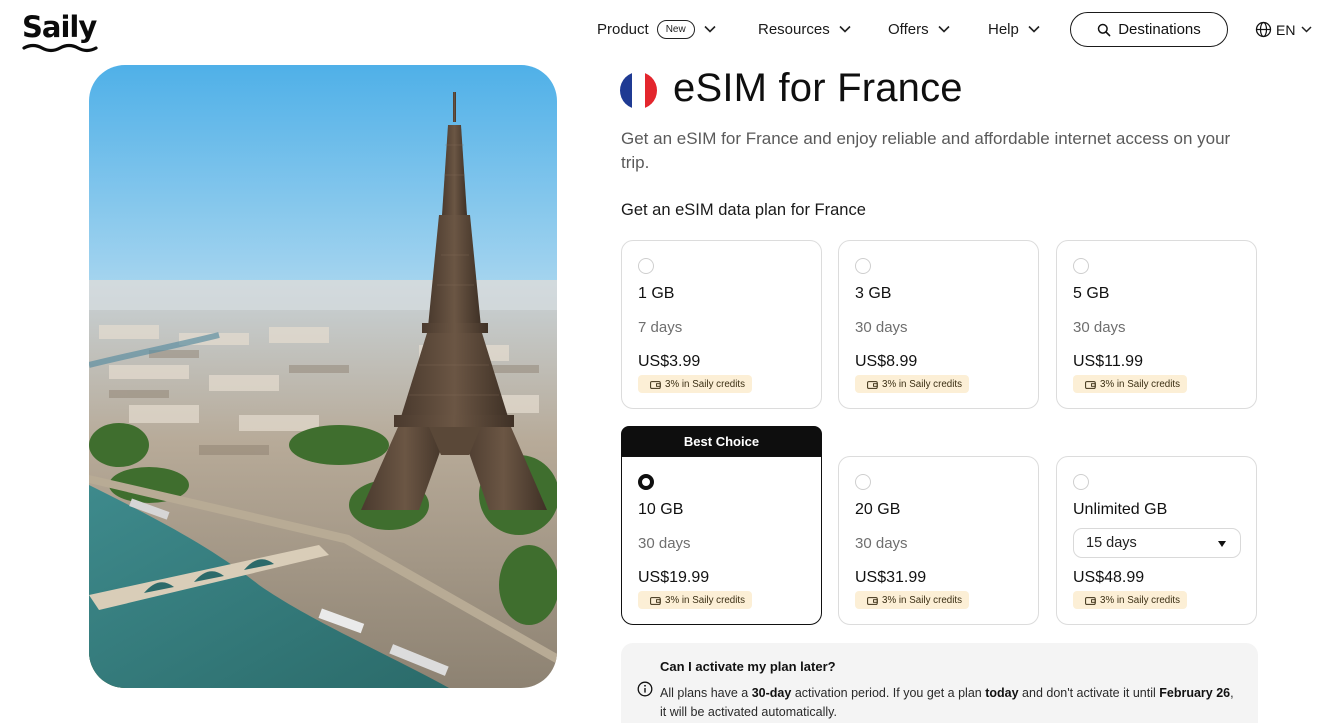 This screenshot has height=723, width=1344. What do you see at coordinates (938, 324) in the screenshot?
I see `plan-card-3gb: 3 GB 30 days US$8.99 3% in Saily credits` at bounding box center [938, 324].